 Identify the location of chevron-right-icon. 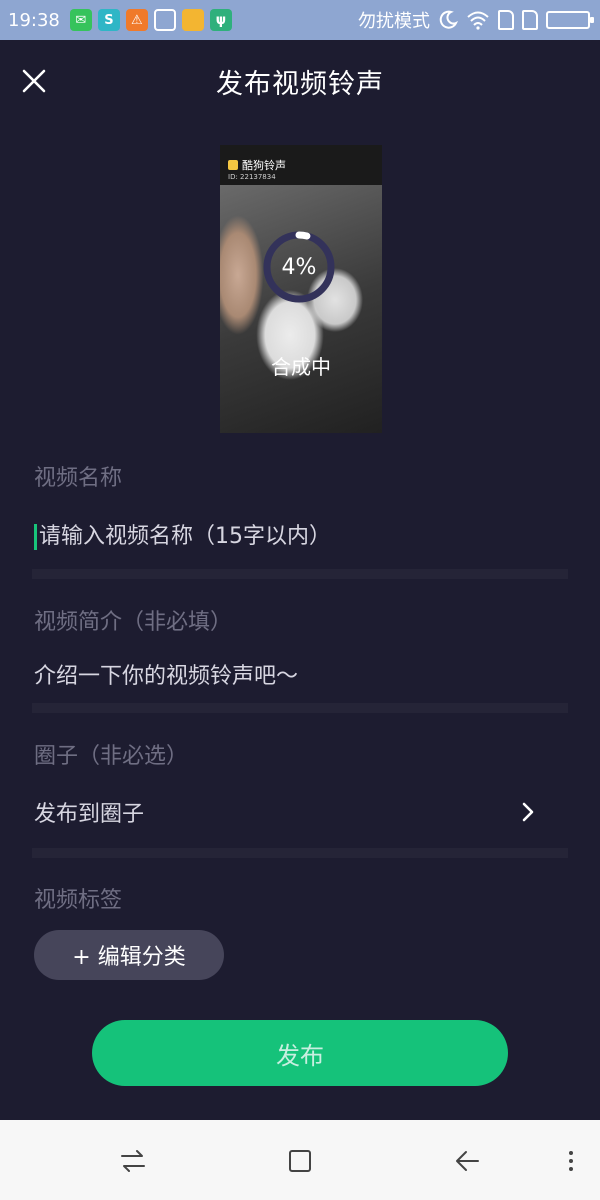
(528, 812).